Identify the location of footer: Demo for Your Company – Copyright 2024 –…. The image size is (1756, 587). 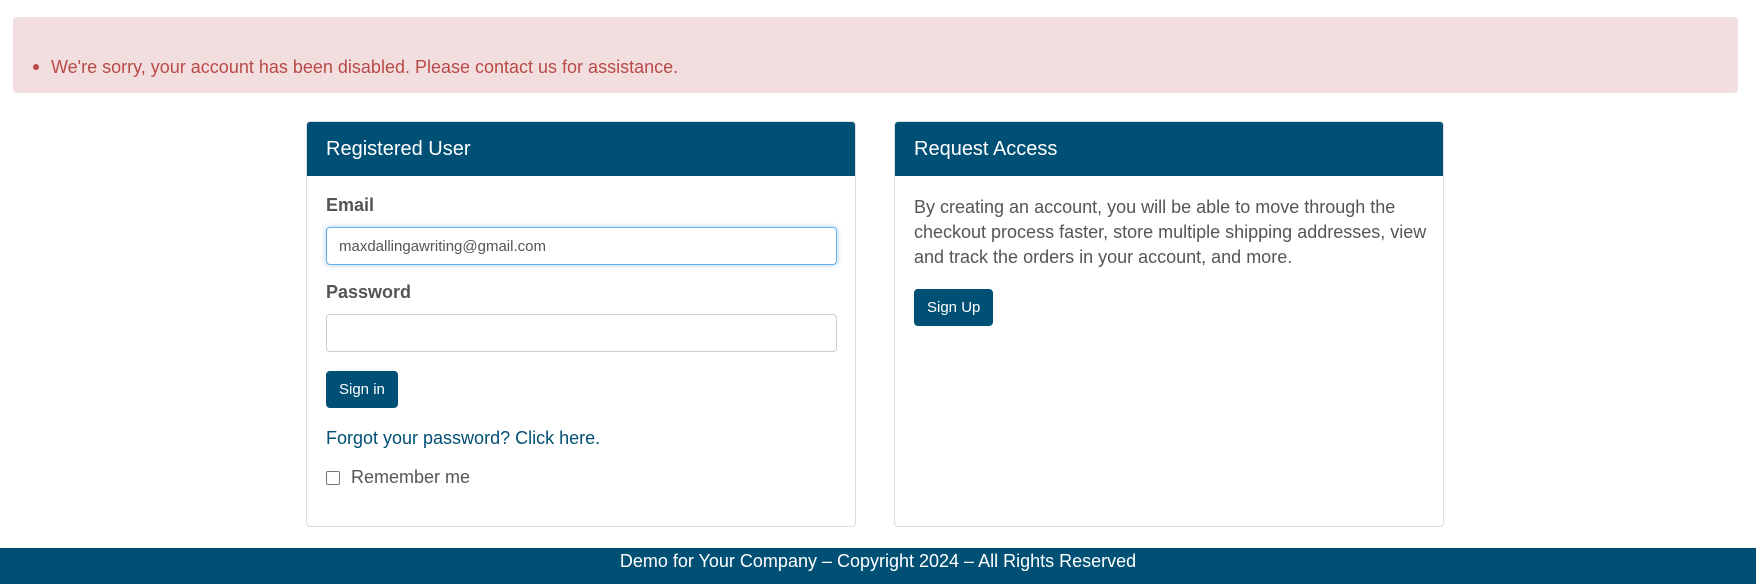
(878, 566).